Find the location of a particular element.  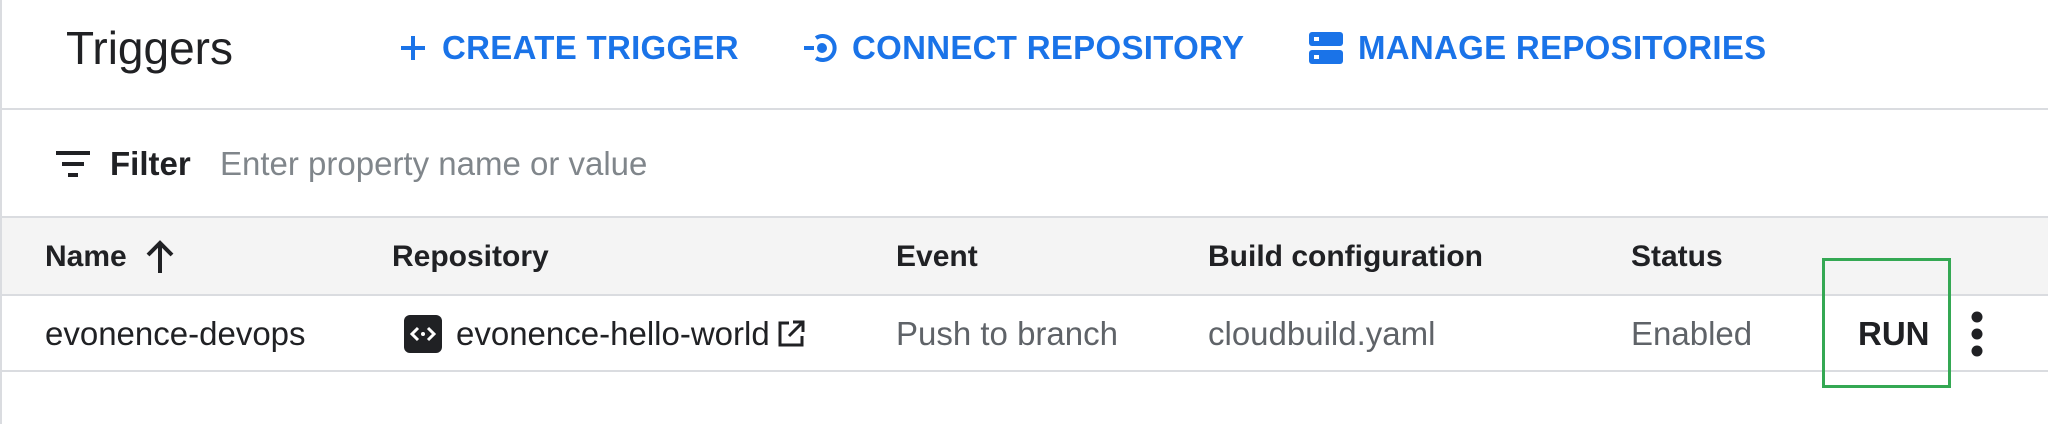

run-button: RUN is located at coordinates (1894, 334).